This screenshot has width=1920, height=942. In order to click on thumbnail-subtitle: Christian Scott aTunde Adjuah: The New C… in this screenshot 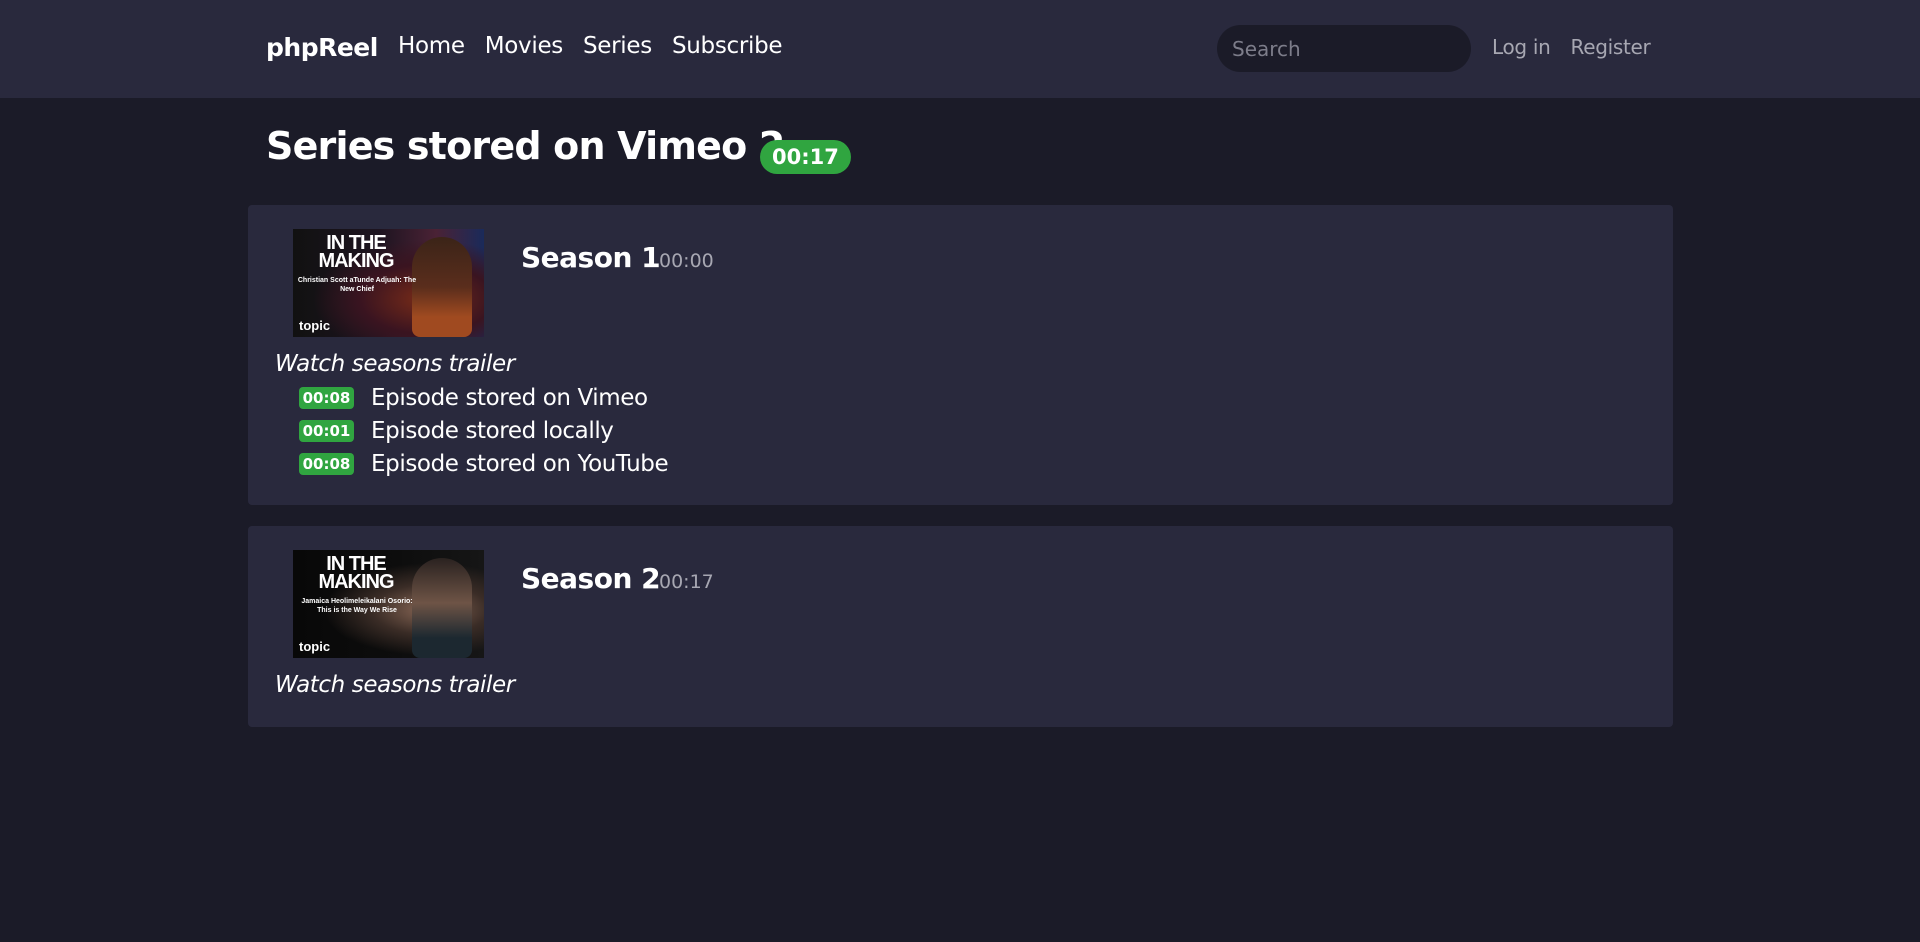, I will do `click(357, 285)`.